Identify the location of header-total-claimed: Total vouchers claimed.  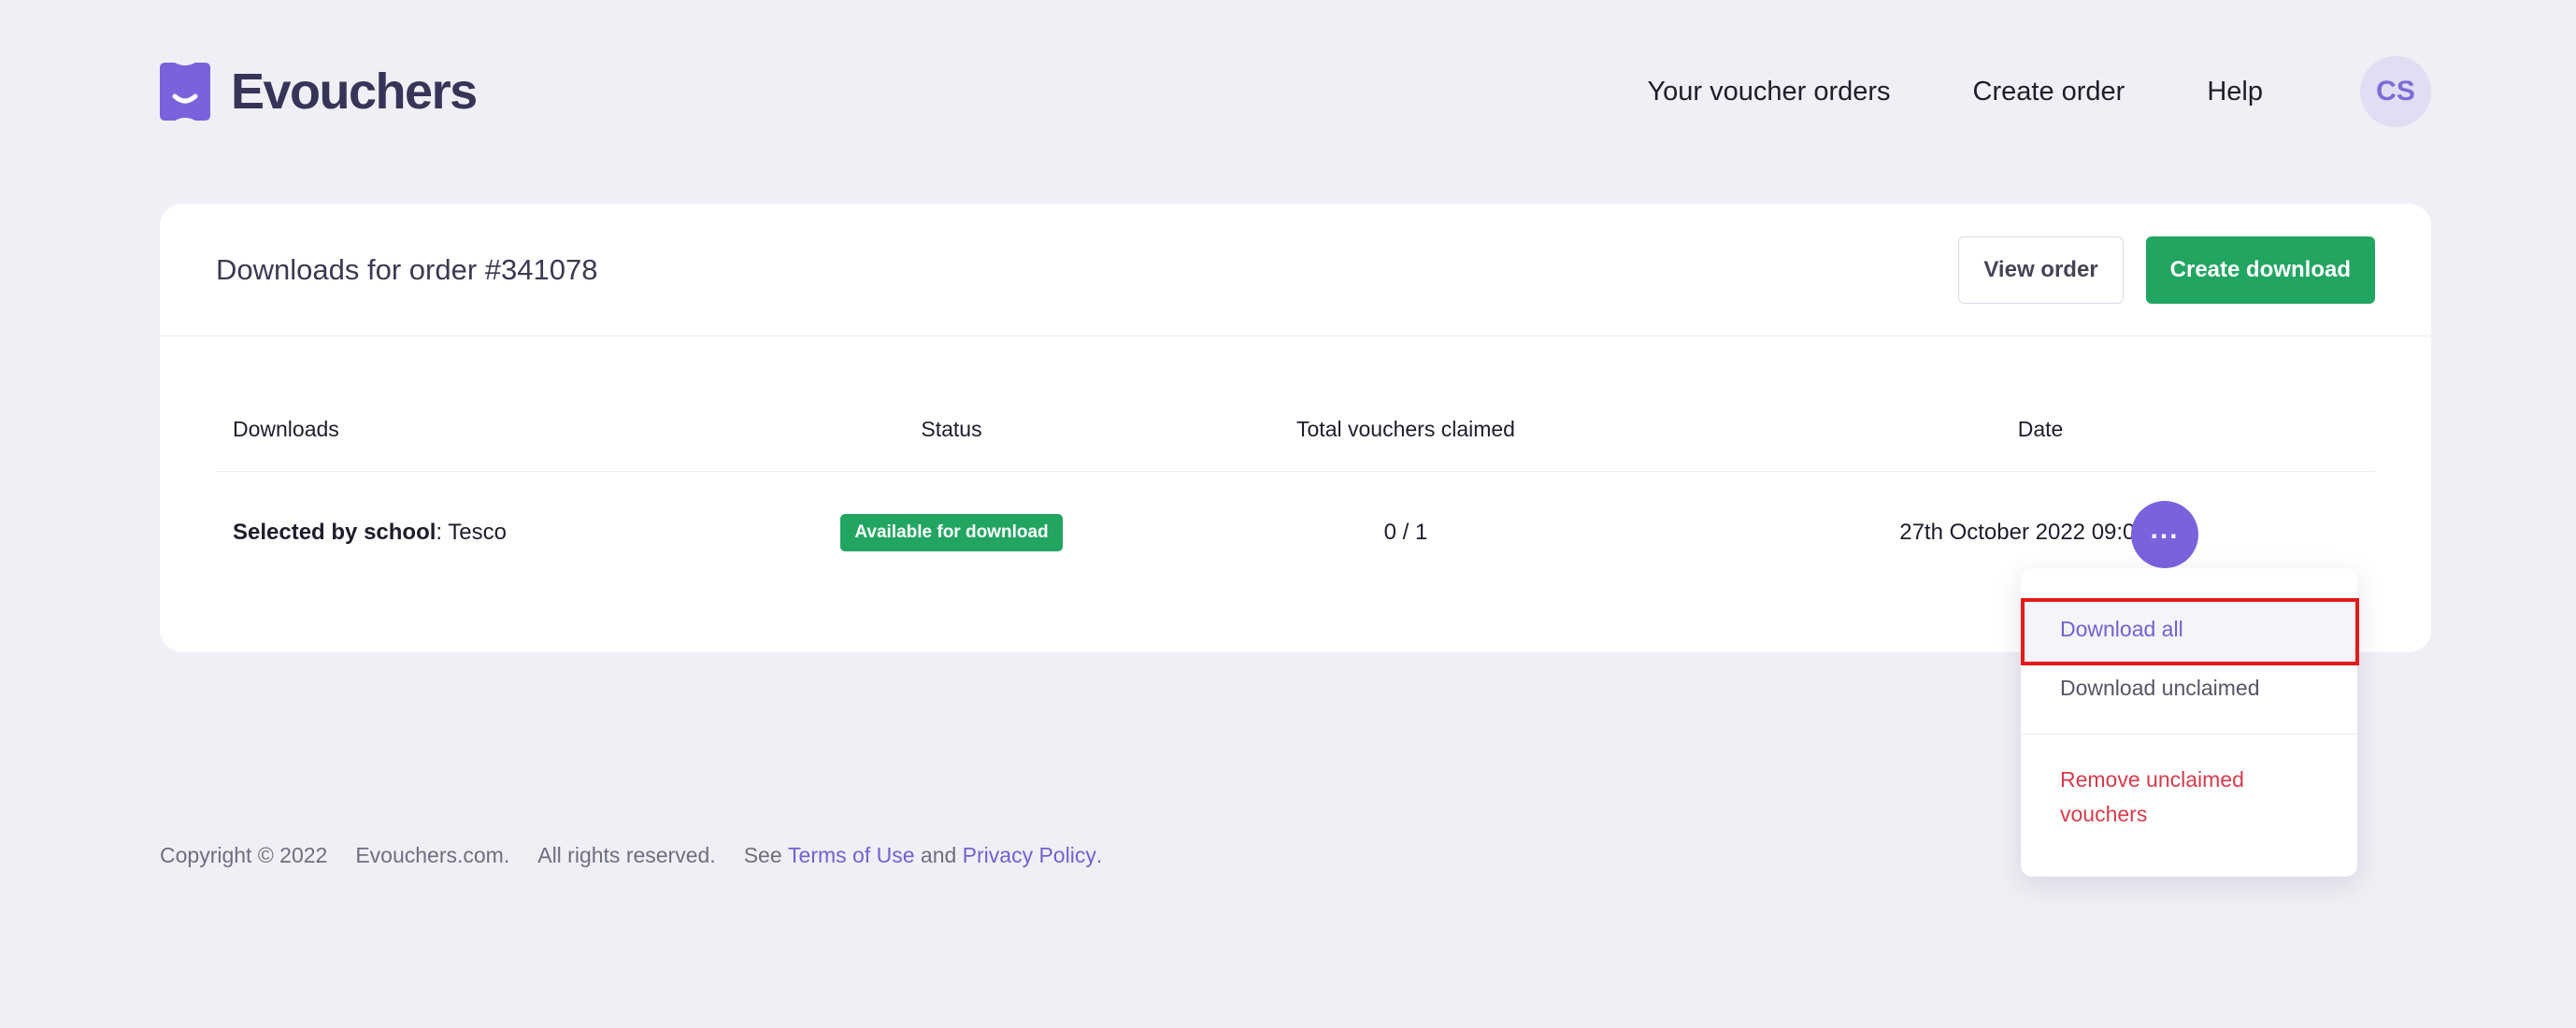
(1405, 429).